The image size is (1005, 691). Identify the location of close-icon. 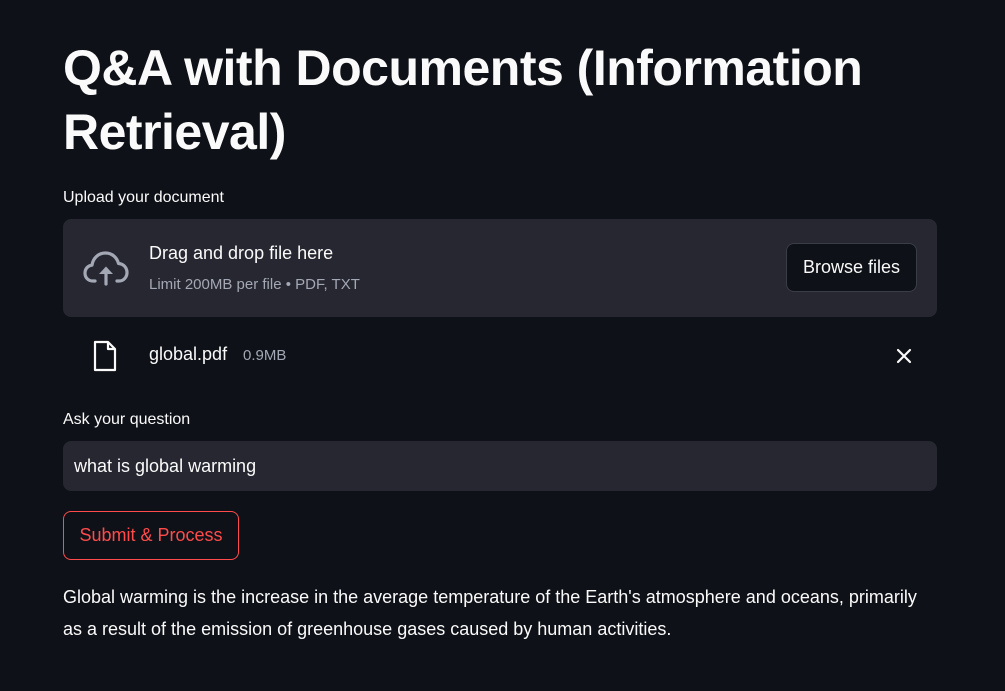
(904, 356).